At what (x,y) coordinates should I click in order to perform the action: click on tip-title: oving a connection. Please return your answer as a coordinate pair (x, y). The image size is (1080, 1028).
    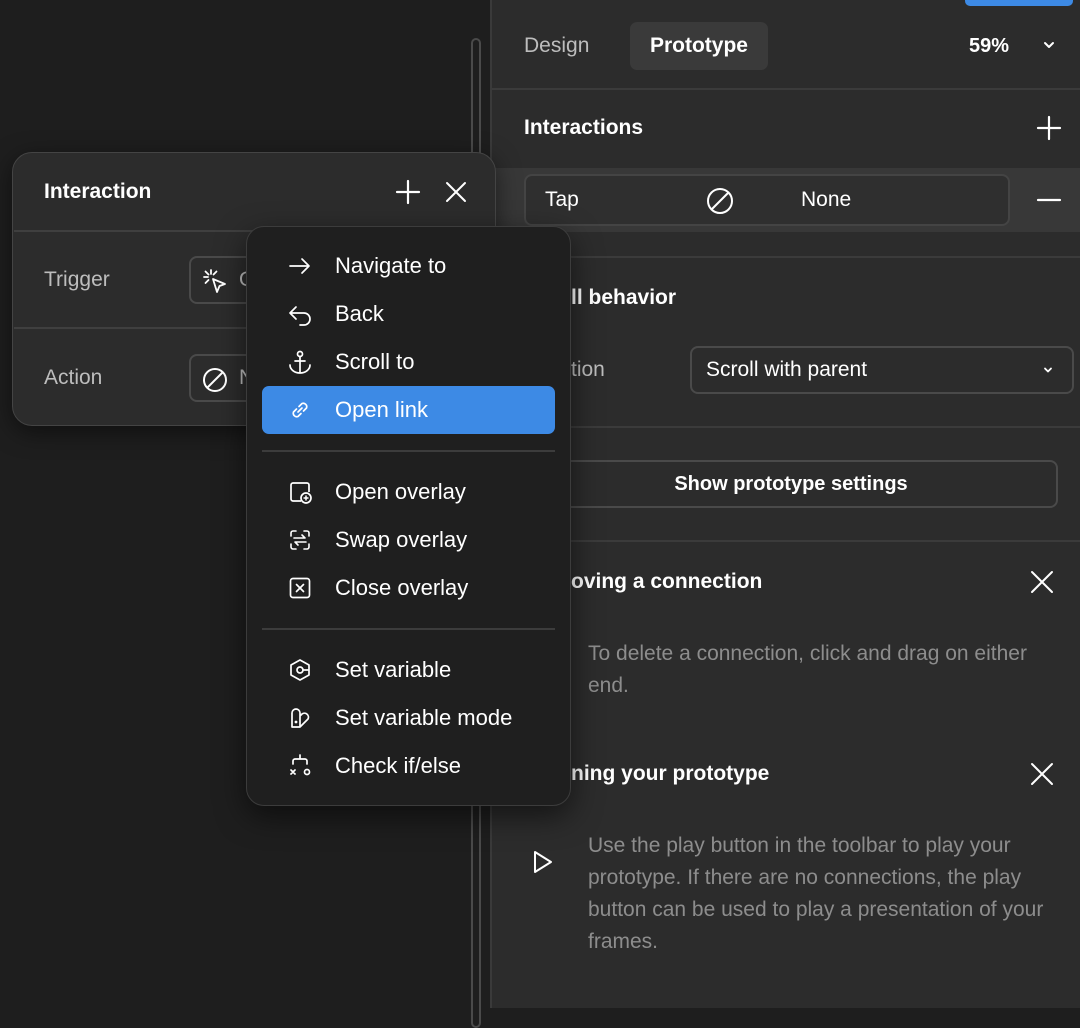
    Looking at the image, I should click on (667, 581).